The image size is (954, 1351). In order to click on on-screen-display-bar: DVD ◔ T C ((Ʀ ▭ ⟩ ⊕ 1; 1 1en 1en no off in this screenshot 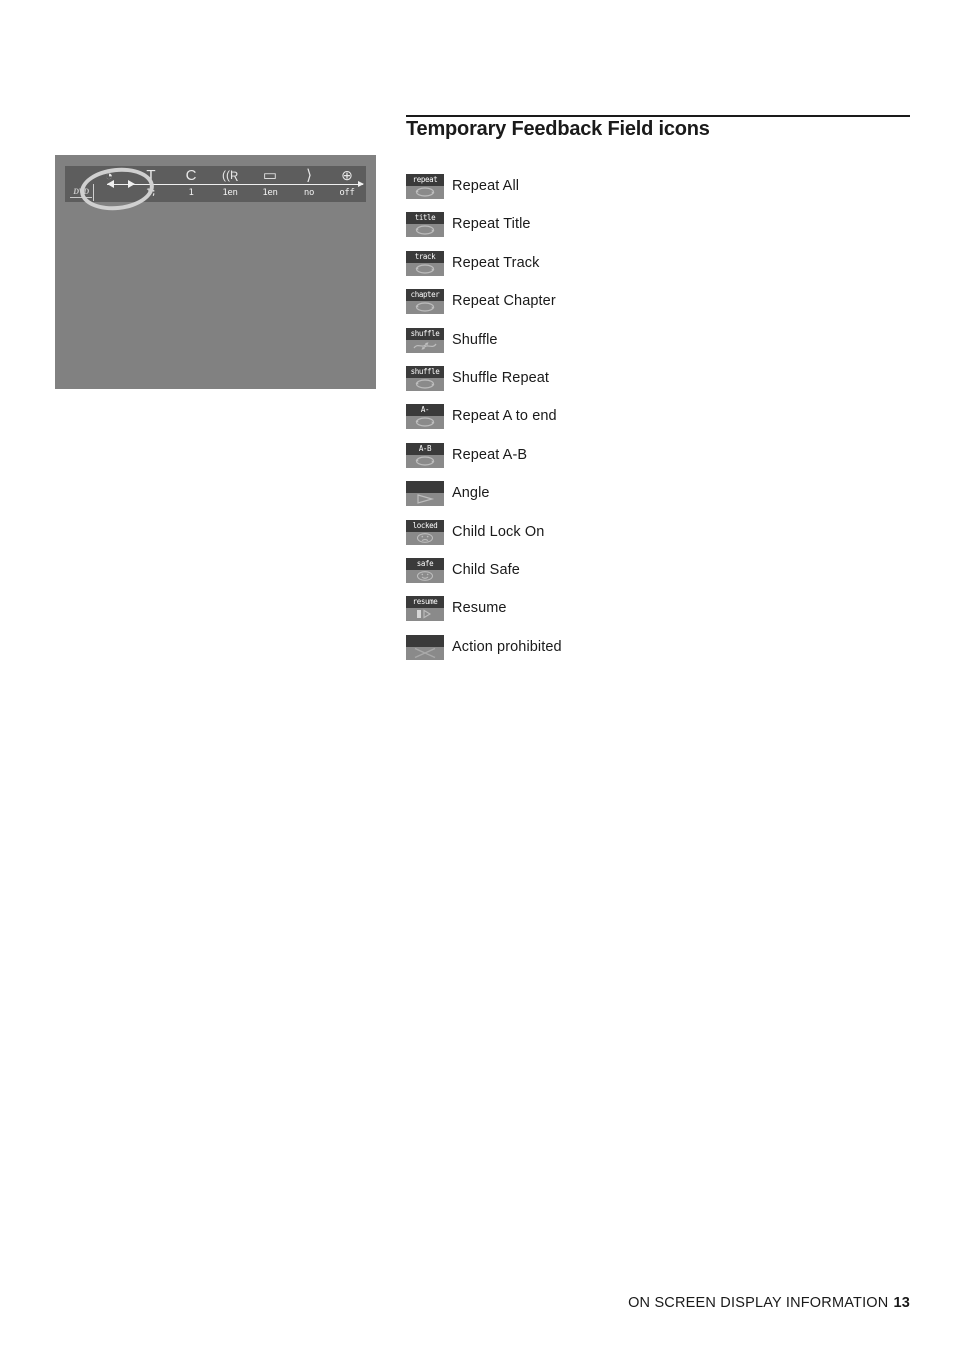, I will do `click(215, 189)`.